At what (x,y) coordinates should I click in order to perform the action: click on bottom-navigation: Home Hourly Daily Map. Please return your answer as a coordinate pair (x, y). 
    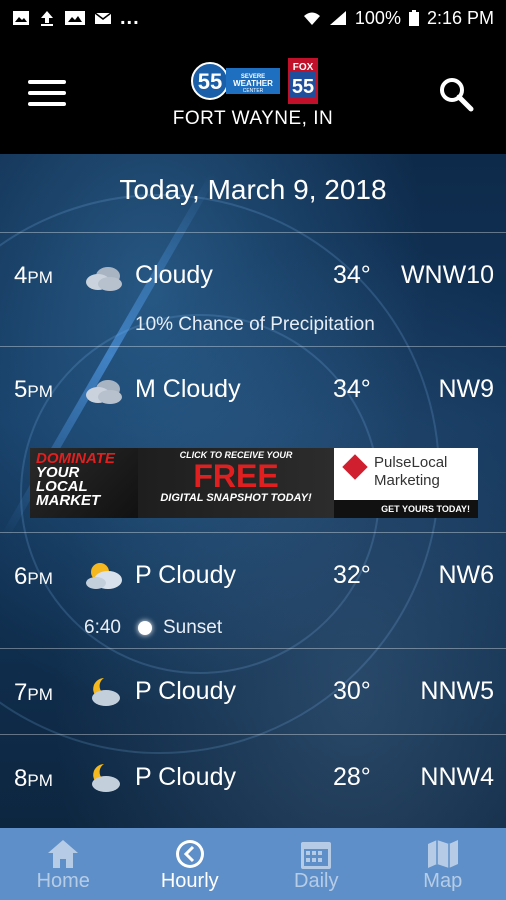
    Looking at the image, I should click on (253, 864).